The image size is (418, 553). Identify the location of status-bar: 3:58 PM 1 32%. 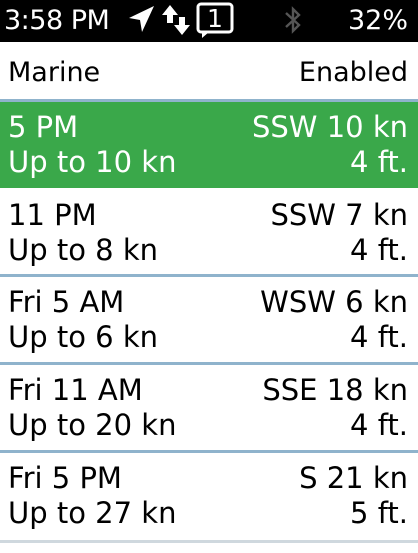
(209, 21).